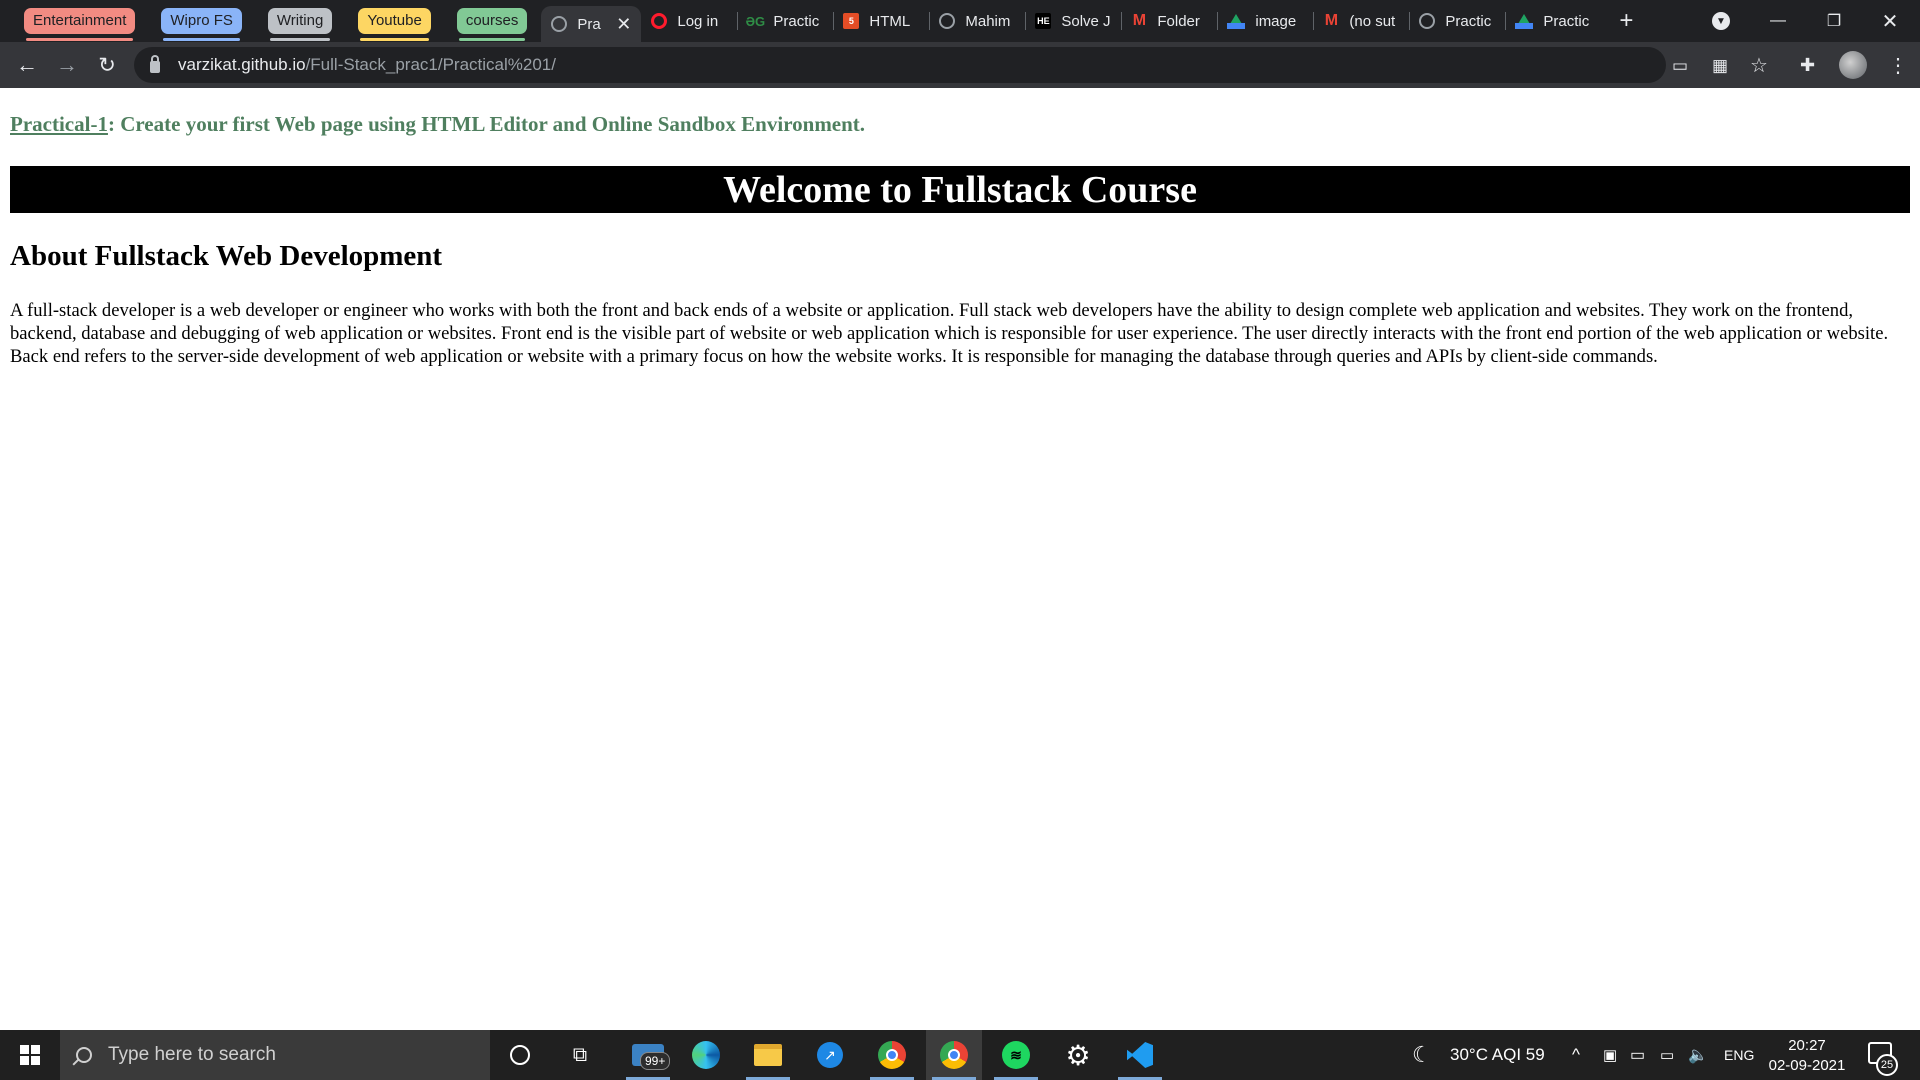 Image resolution: width=1920 pixels, height=1080 pixels. What do you see at coordinates (201, 24) in the screenshot?
I see `tab-group-wipro-fs: Wipro FS` at bounding box center [201, 24].